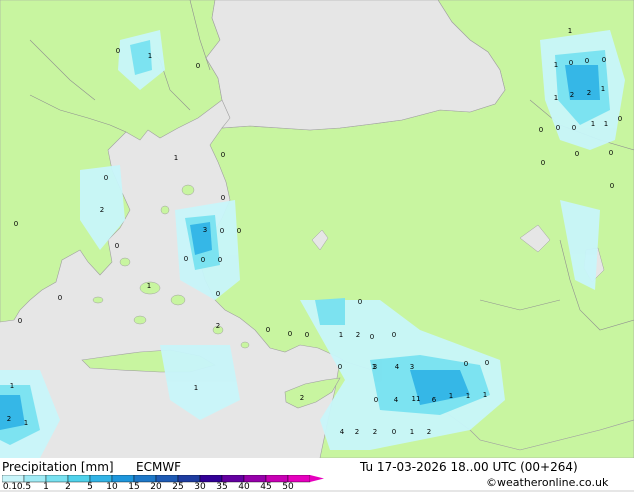  Describe the element at coordinates (58, 467) in the screenshot. I see `chart-title: Precipitation [mm]` at that location.